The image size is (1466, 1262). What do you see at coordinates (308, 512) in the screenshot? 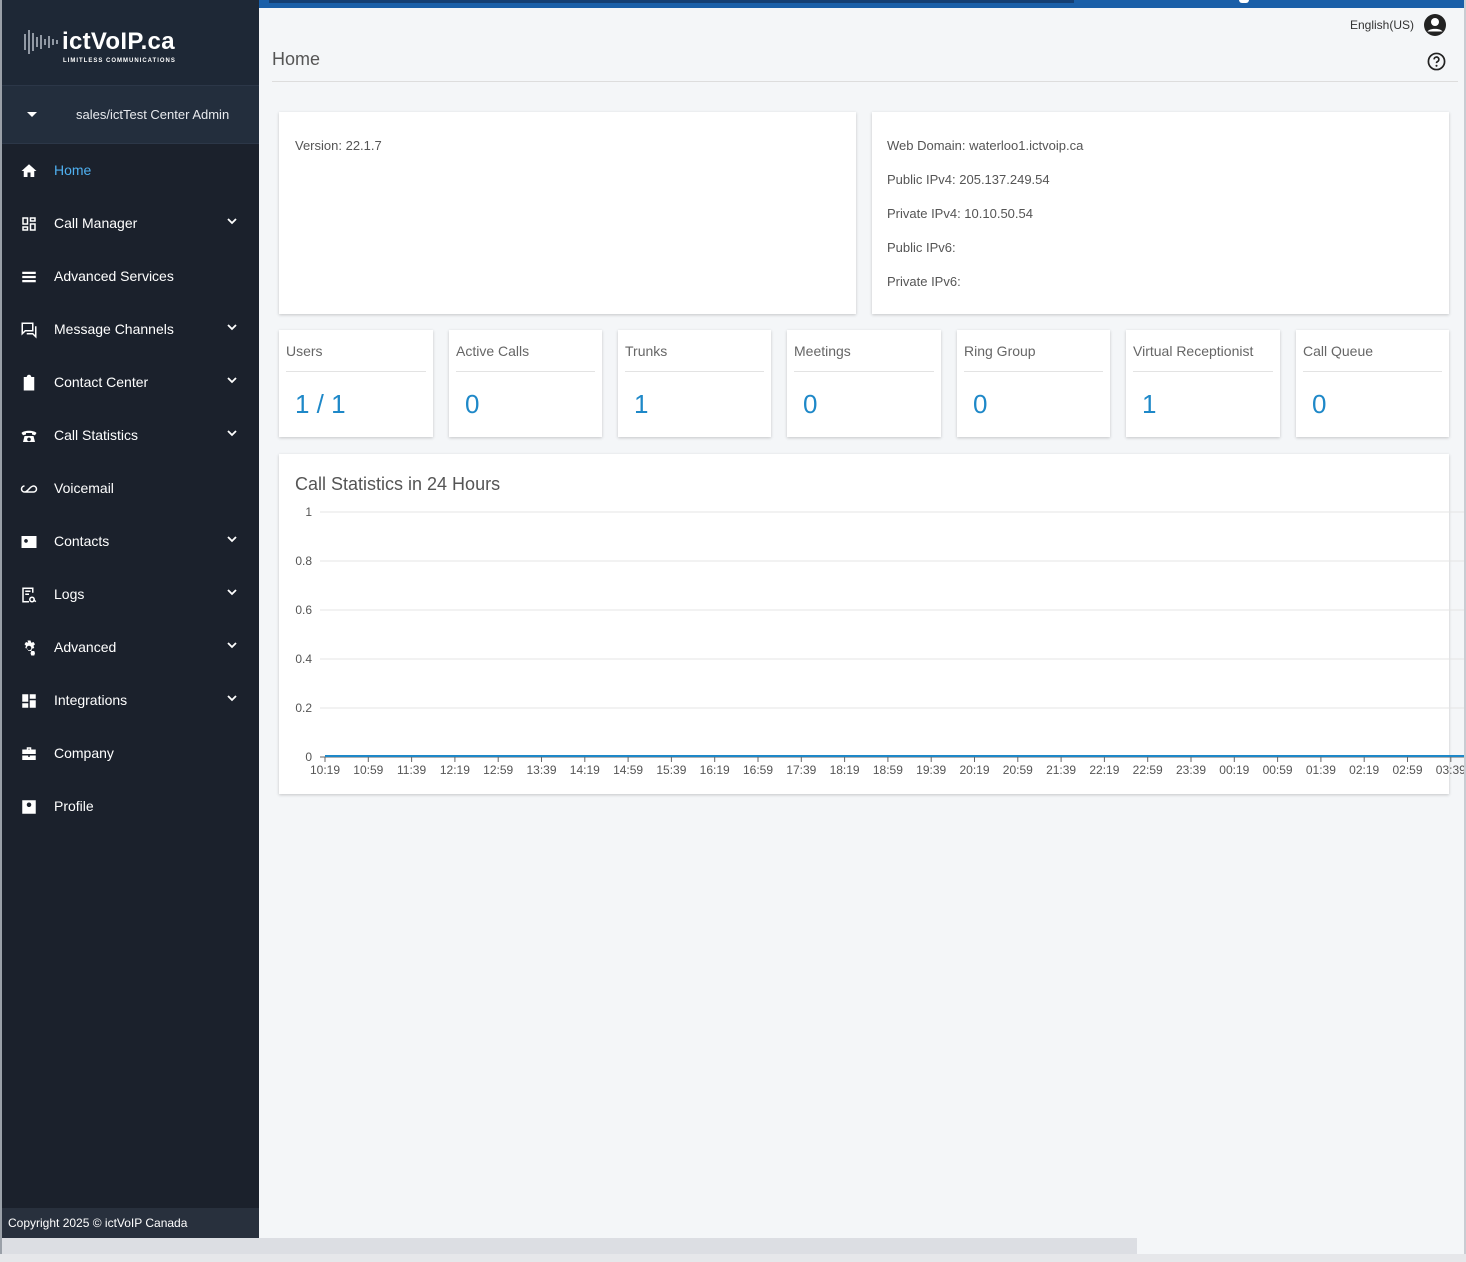
I see `y-tick-label: 1` at bounding box center [308, 512].